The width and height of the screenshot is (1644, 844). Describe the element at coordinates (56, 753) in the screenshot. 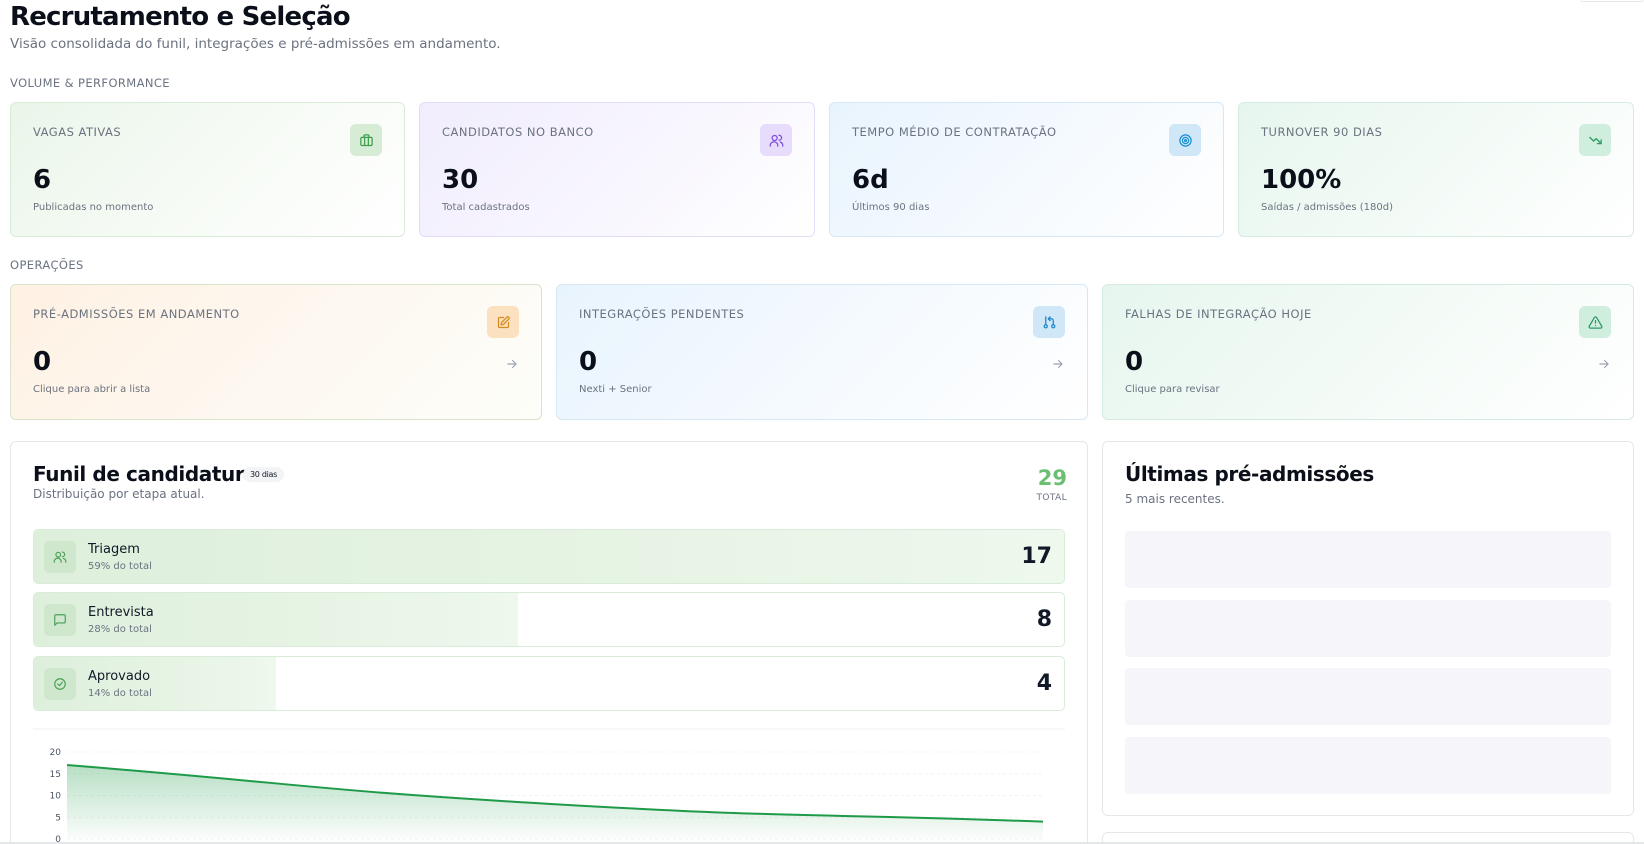

I see `y-tick-label: 20` at that location.